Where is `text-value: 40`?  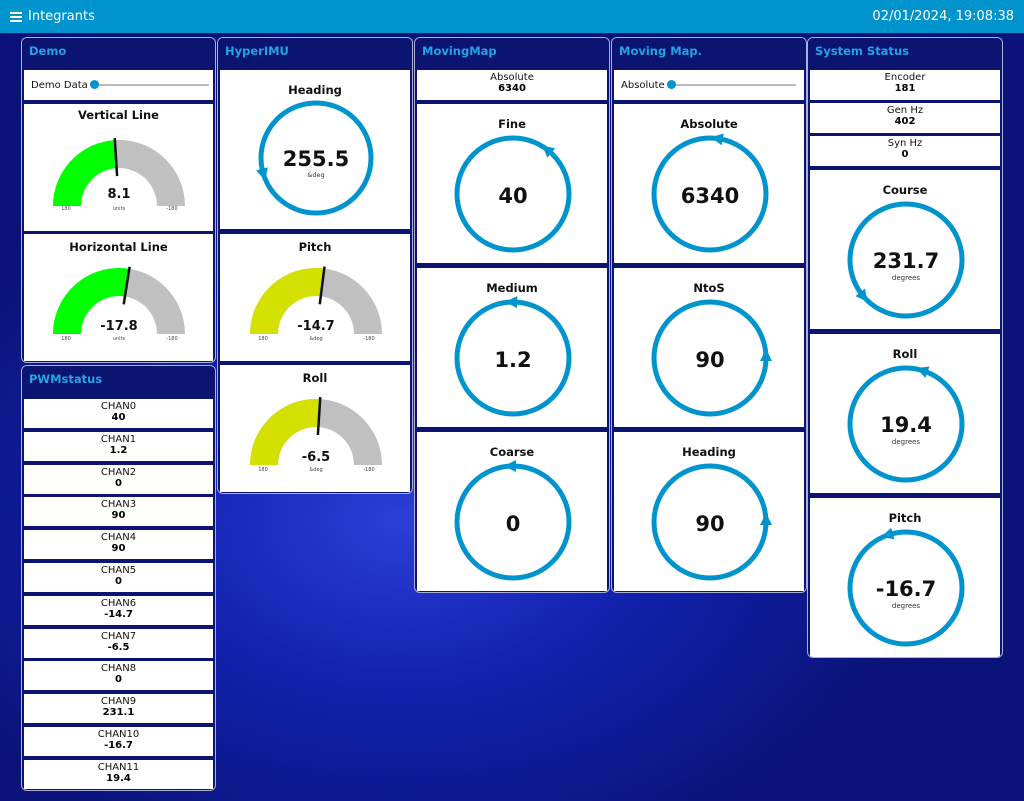 text-value: 40 is located at coordinates (118, 417).